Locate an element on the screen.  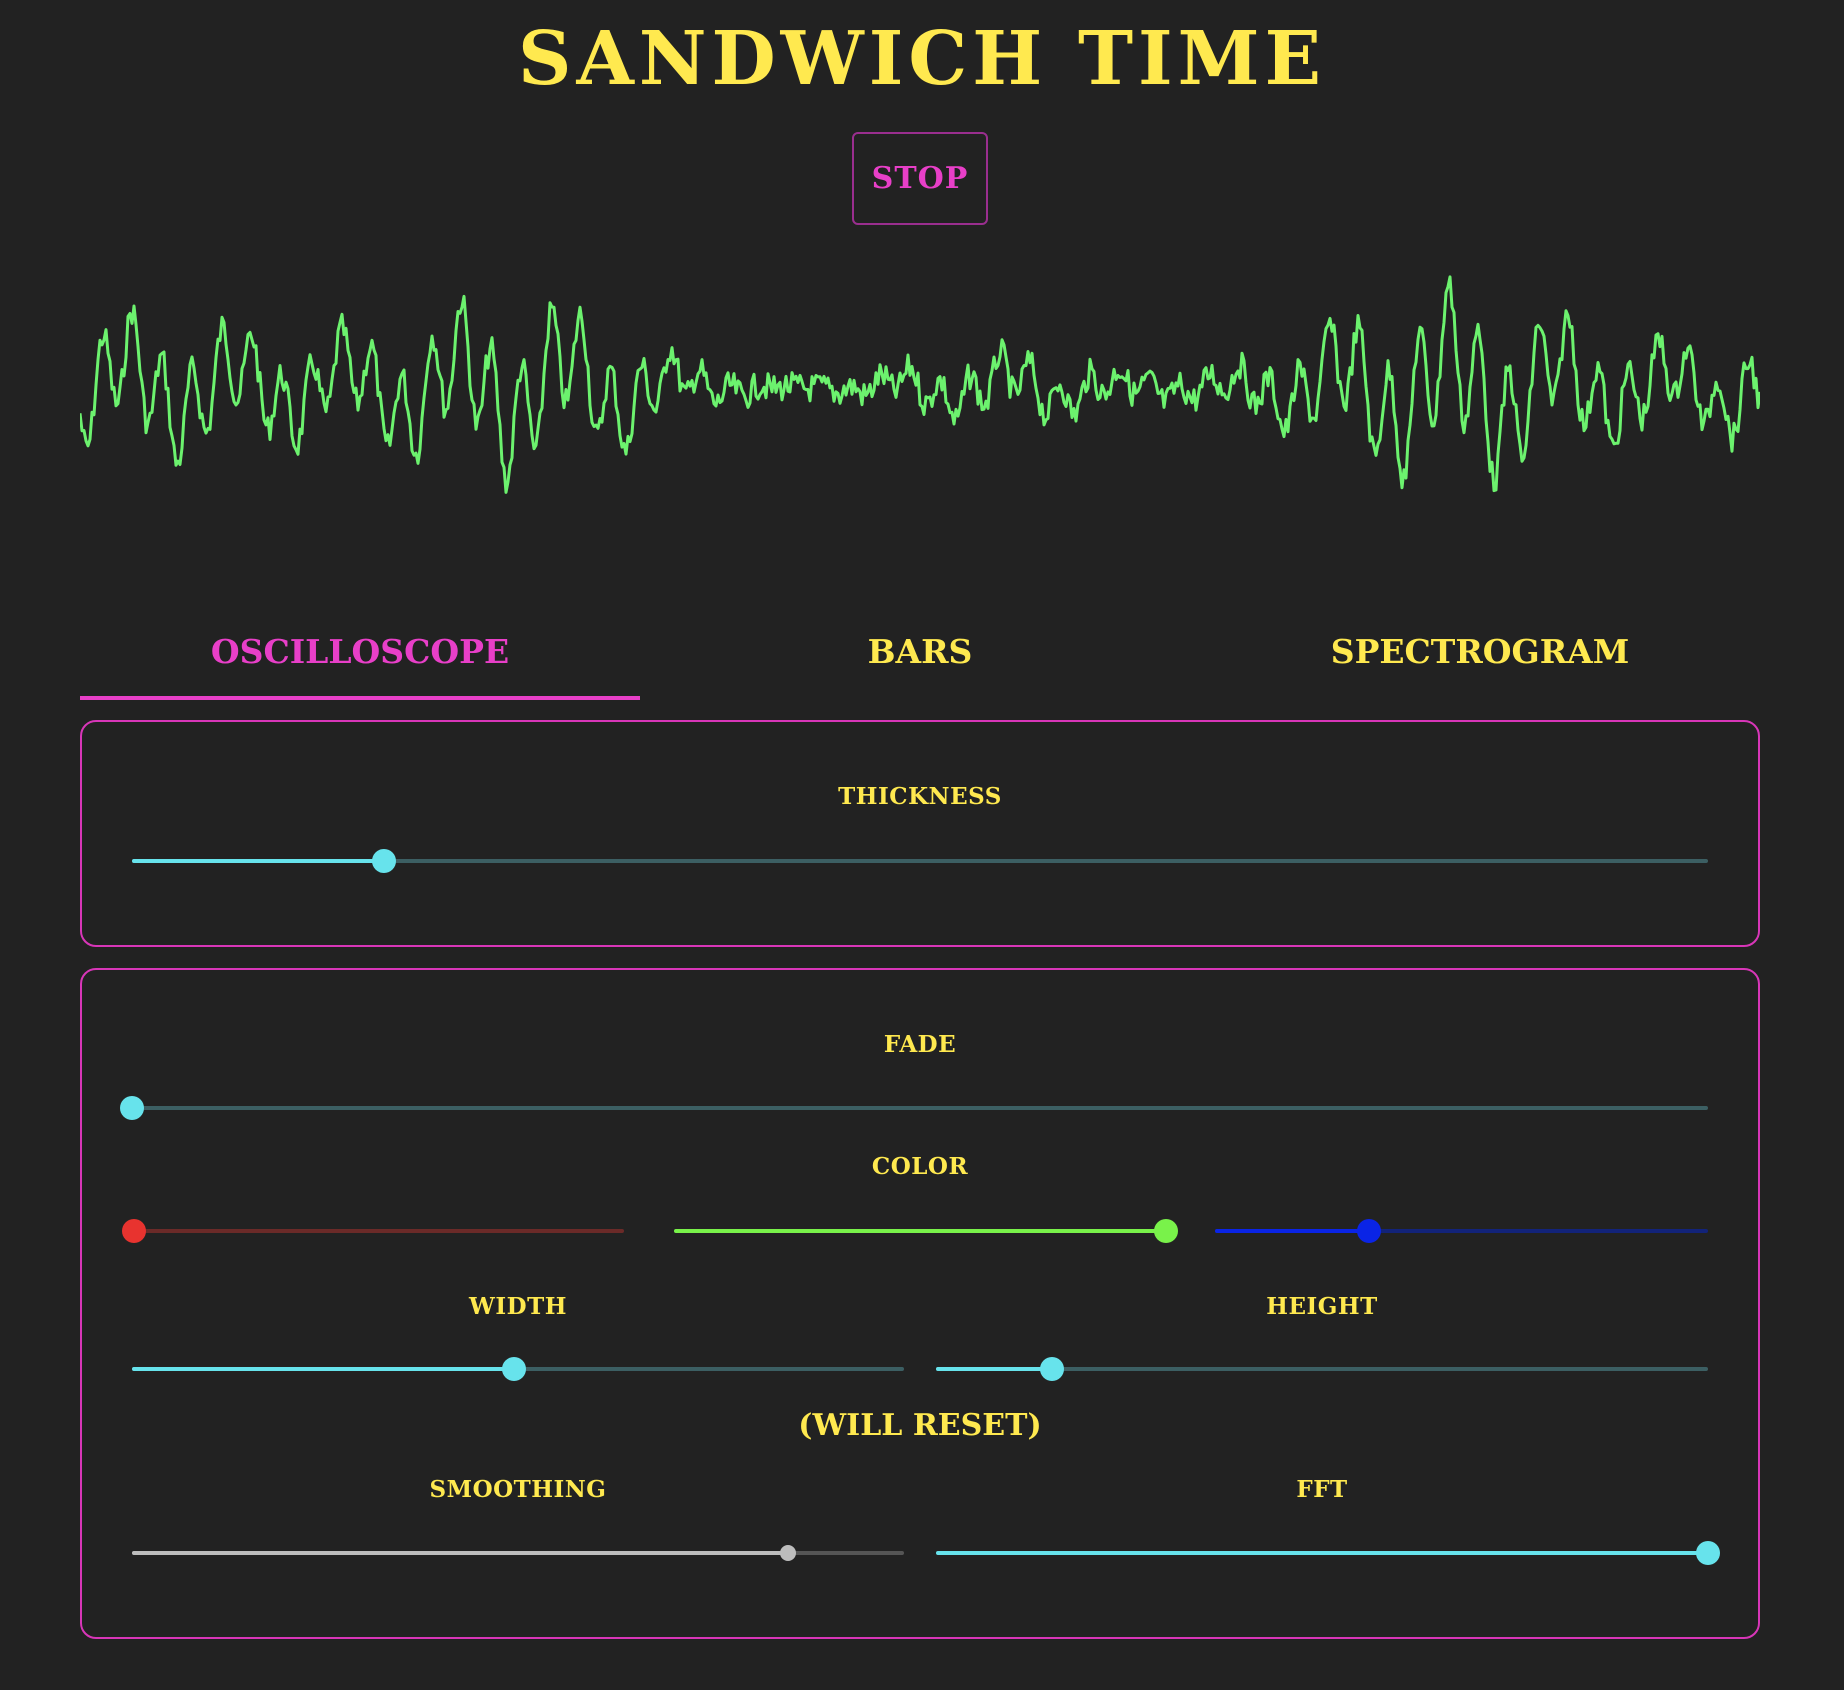
stop-button: STOP is located at coordinates (920, 178).